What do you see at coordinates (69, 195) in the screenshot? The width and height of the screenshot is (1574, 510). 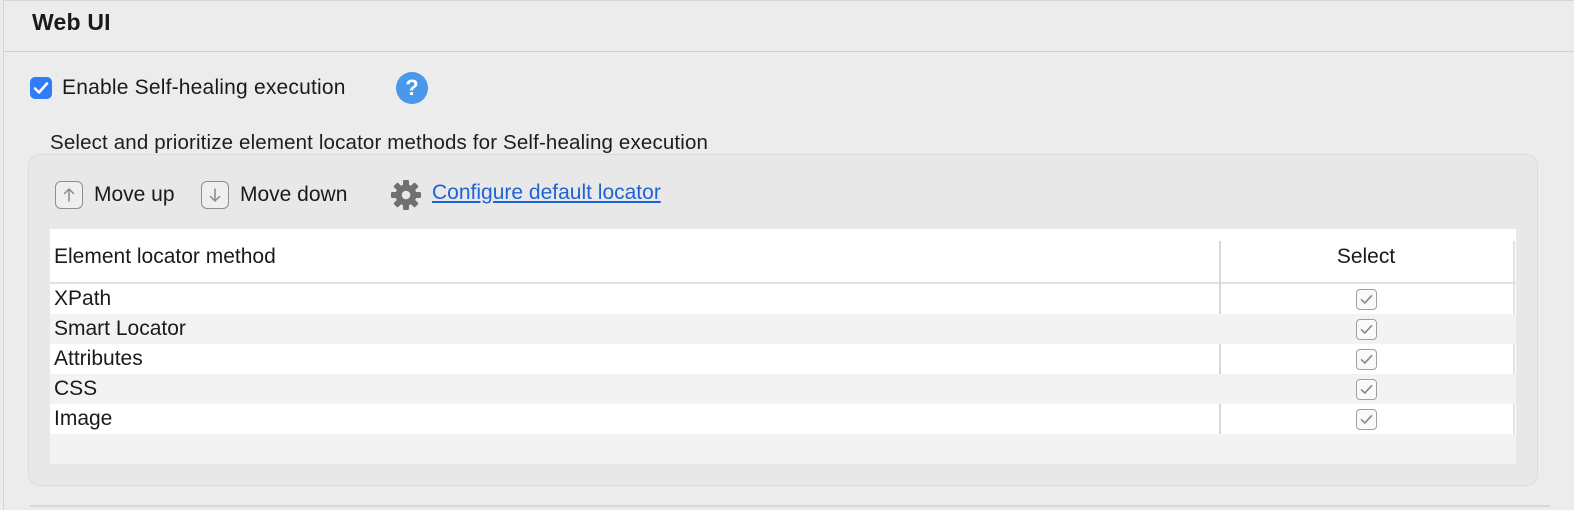 I see `arrow-up-icon` at bounding box center [69, 195].